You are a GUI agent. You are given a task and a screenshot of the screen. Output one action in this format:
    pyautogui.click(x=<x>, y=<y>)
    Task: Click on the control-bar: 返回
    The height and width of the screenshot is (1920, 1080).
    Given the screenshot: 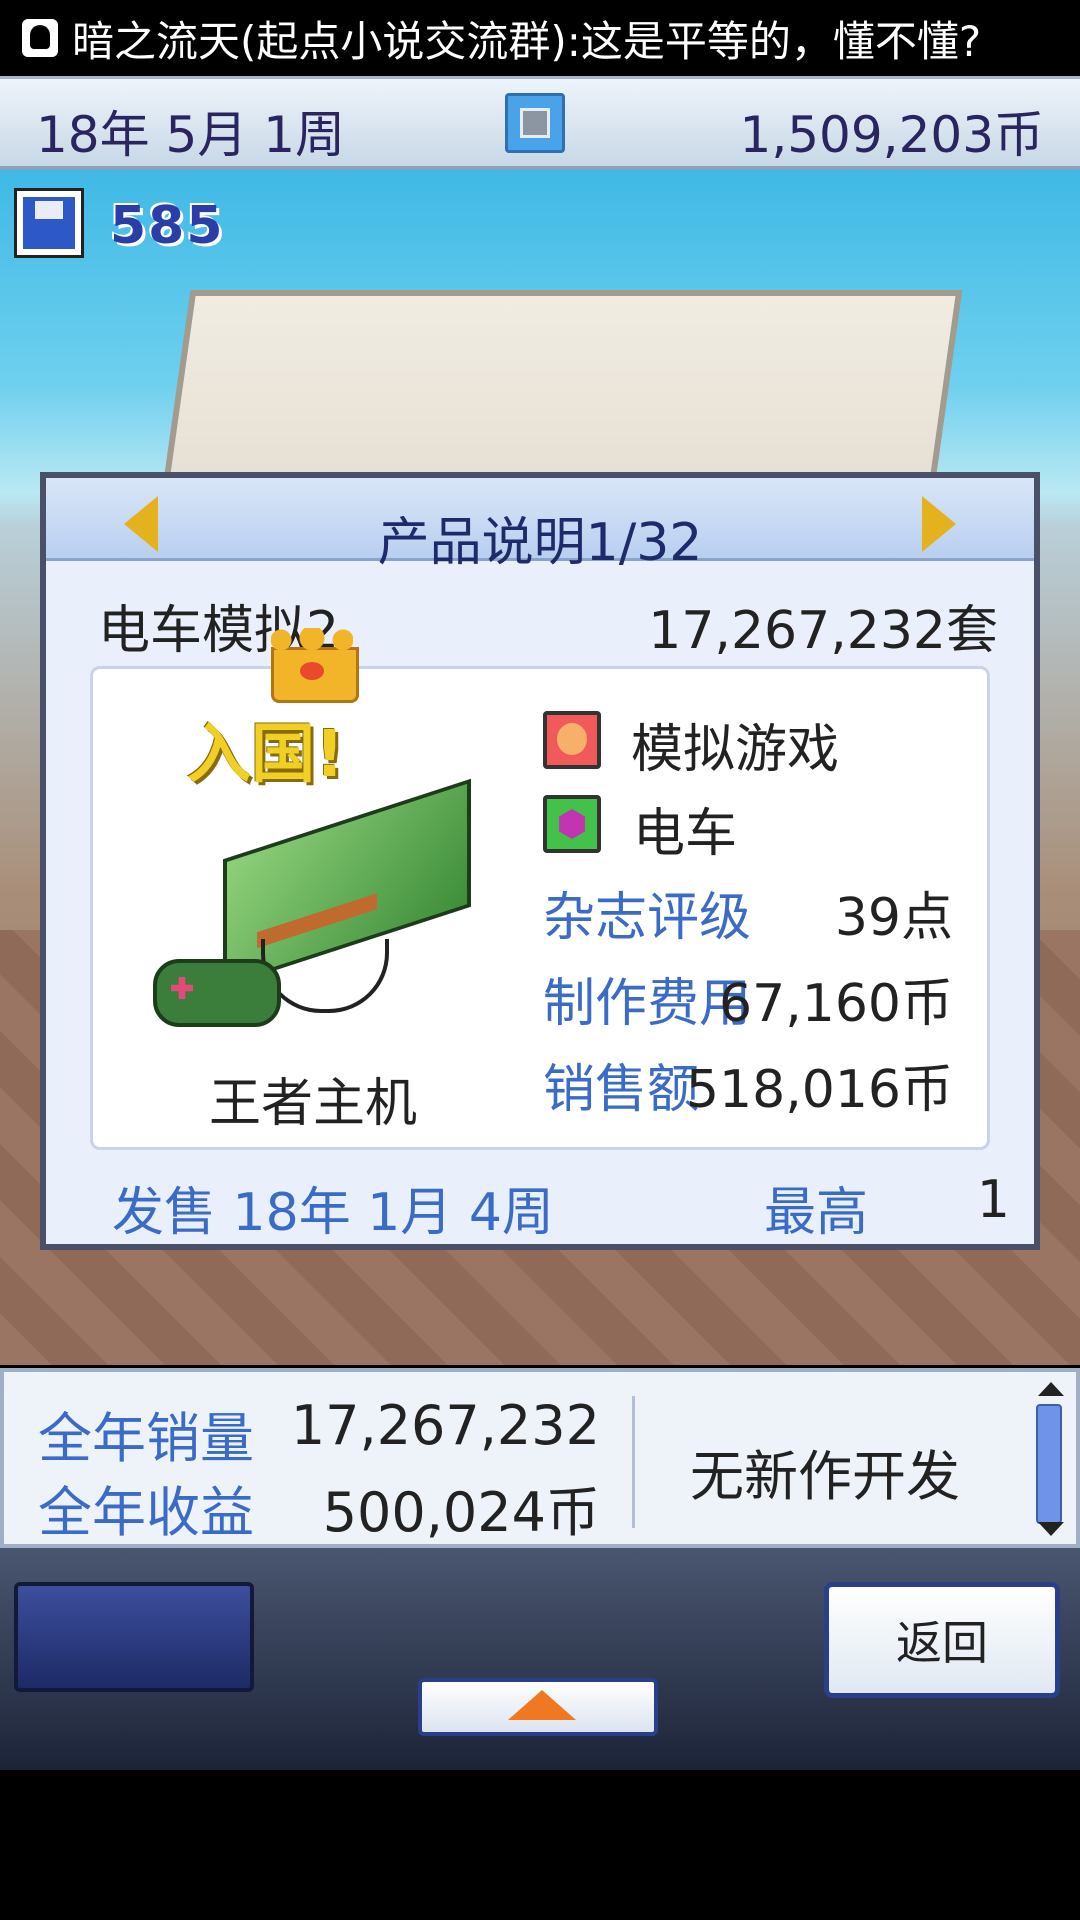 What is the action you would take?
    pyautogui.click(x=540, y=1659)
    